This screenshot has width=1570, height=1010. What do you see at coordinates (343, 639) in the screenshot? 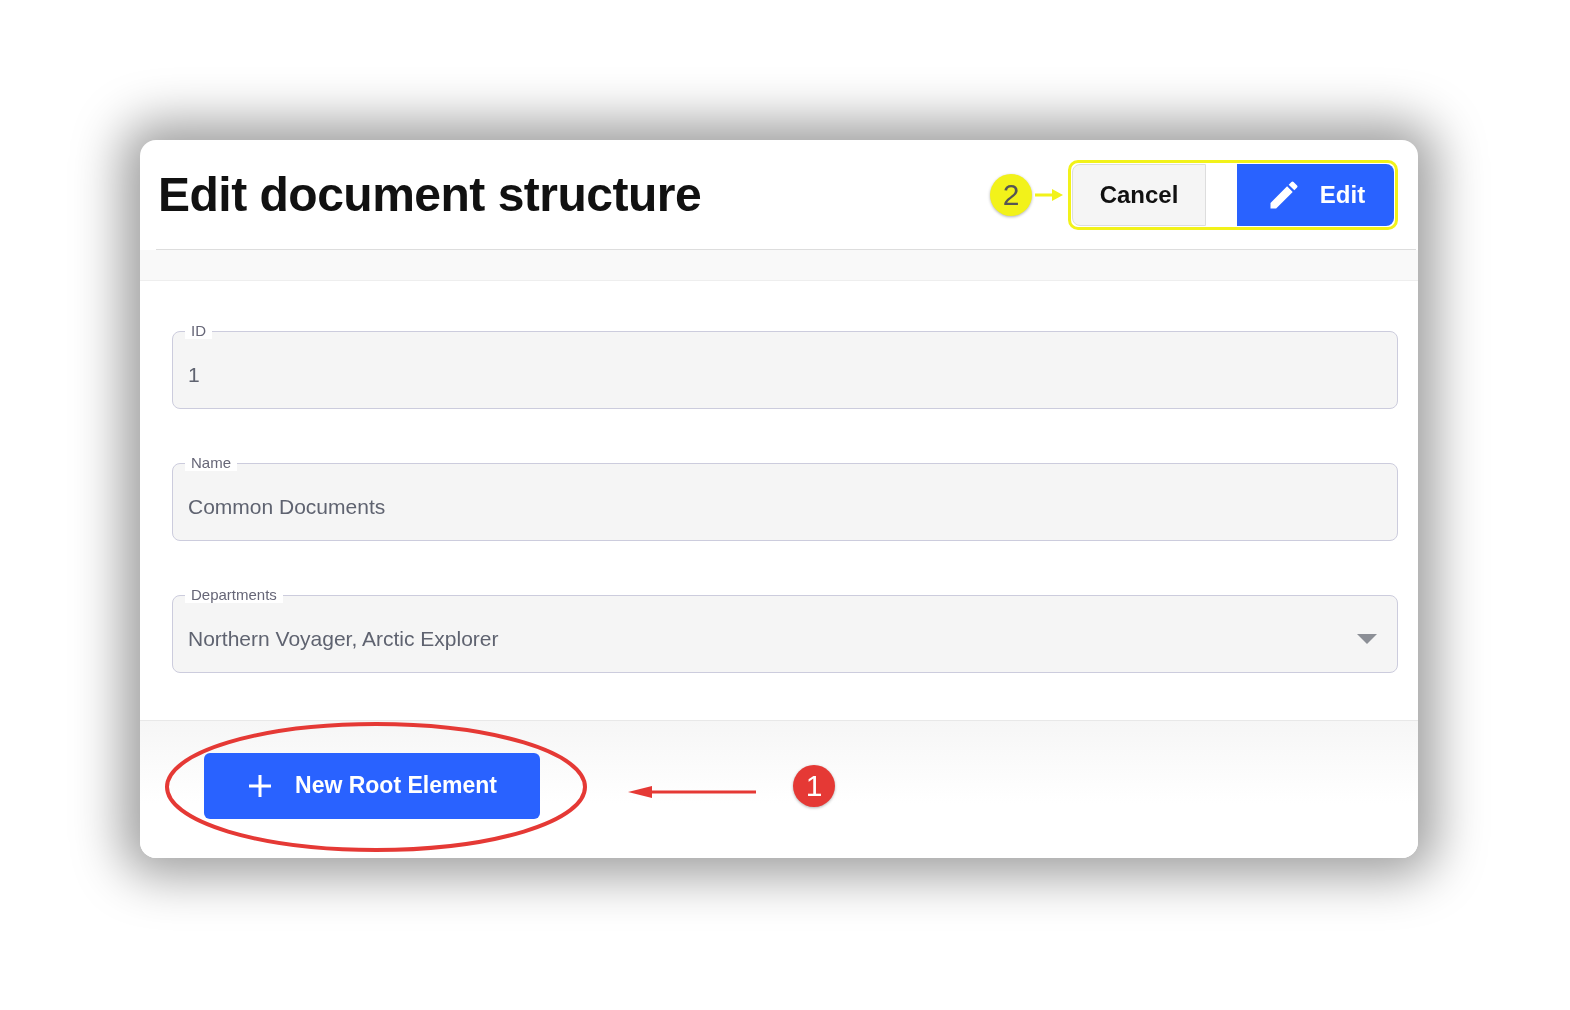
I see `field-value: Northern Voyager, Arctic Explorer` at bounding box center [343, 639].